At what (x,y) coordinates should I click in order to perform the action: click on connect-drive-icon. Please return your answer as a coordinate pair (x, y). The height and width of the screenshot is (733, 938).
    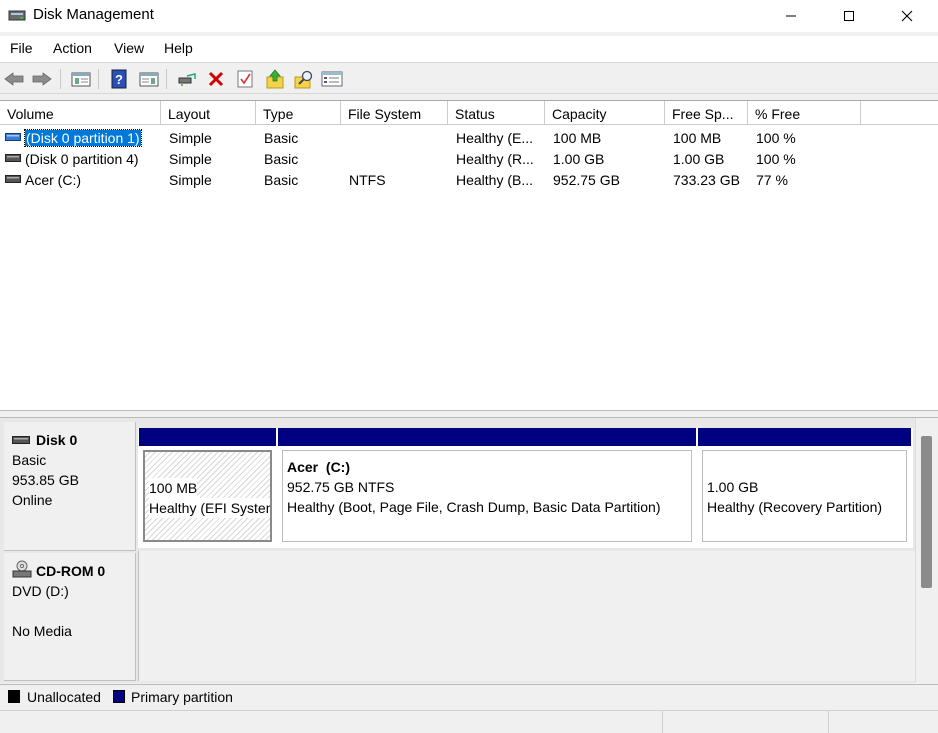
    Looking at the image, I should click on (187, 79).